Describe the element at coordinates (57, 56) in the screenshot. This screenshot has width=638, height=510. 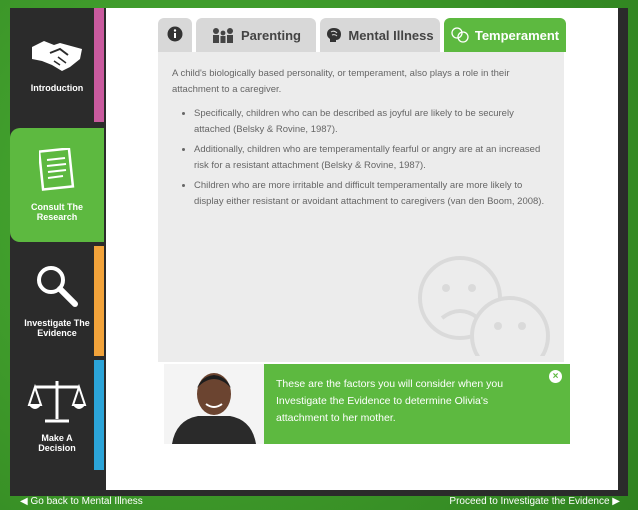
I see `handshake-icon` at that location.